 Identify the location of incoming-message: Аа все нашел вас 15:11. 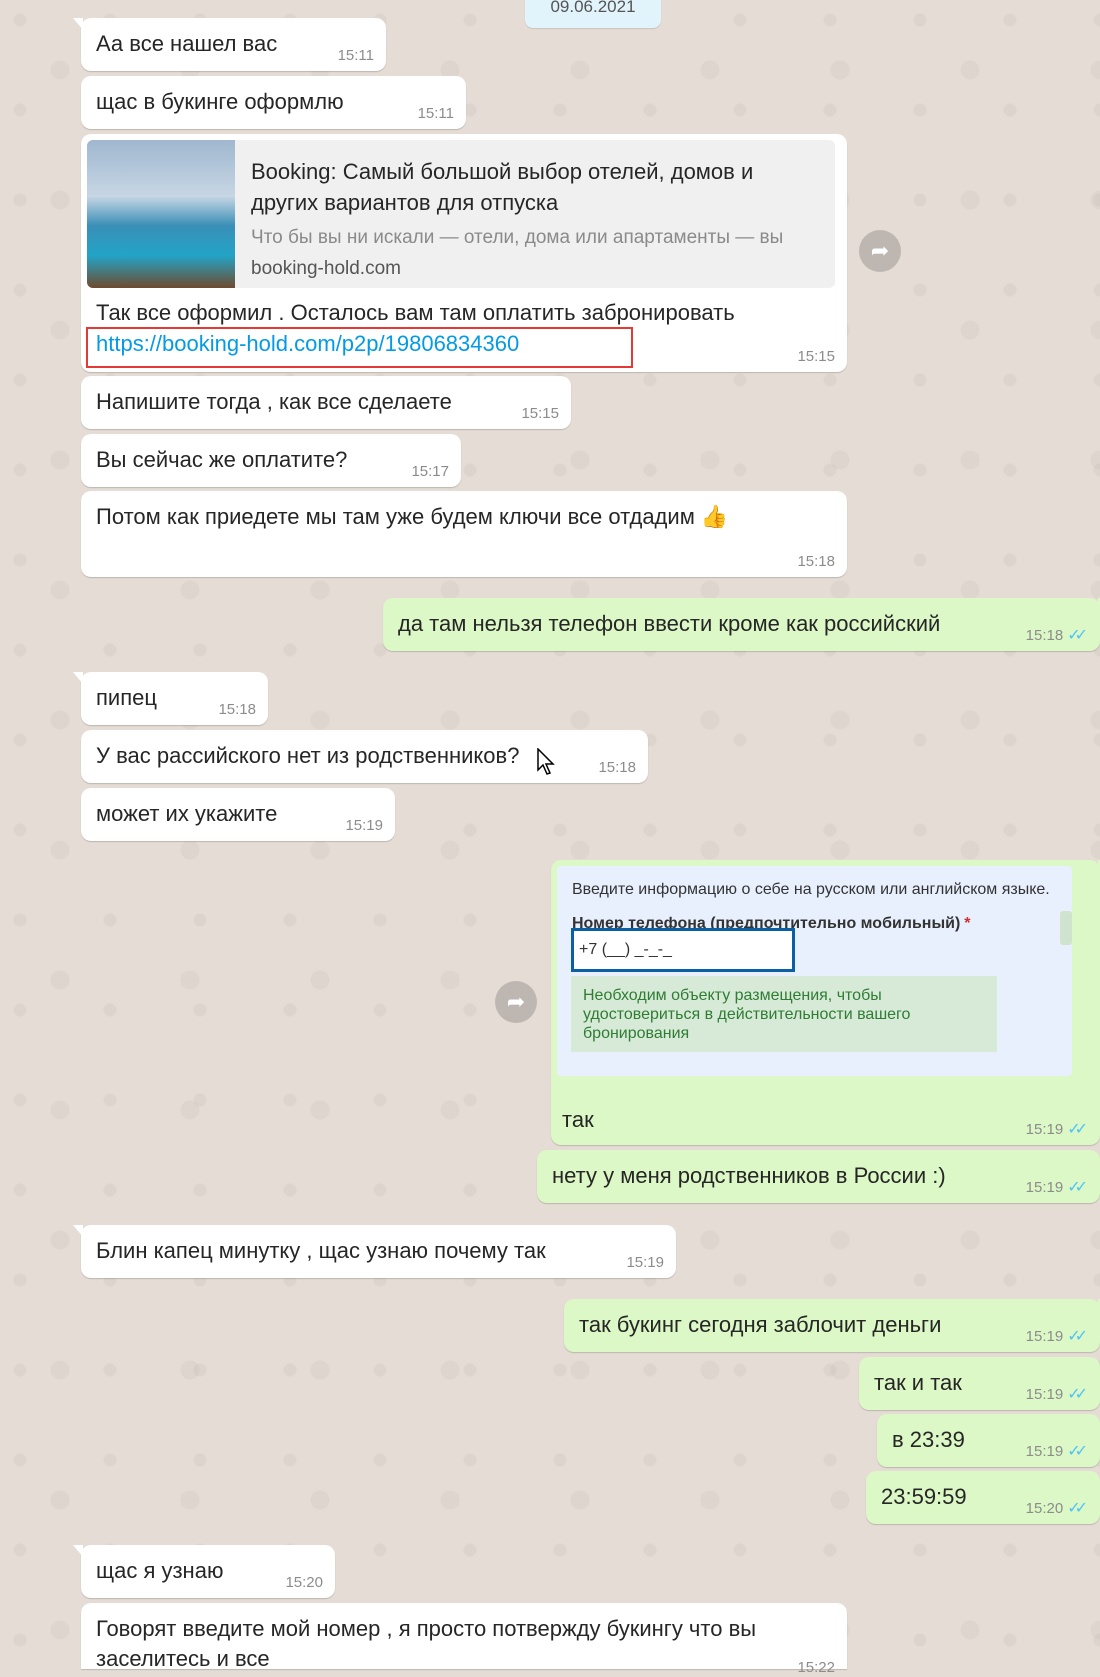
(229, 44).